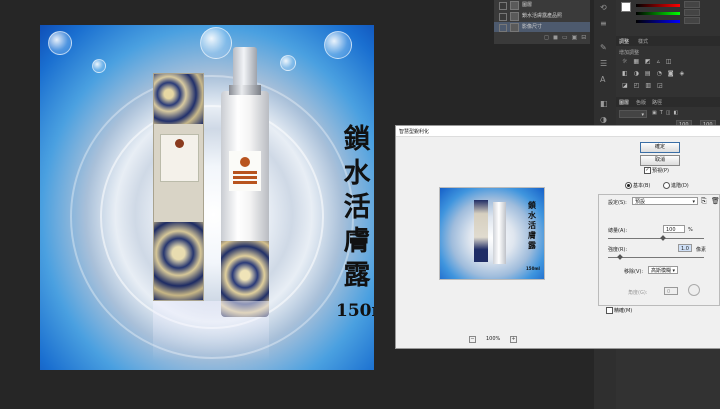  Describe the element at coordinates (657, 102) in the screenshot. I see `tab-paths: 路徑` at that location.